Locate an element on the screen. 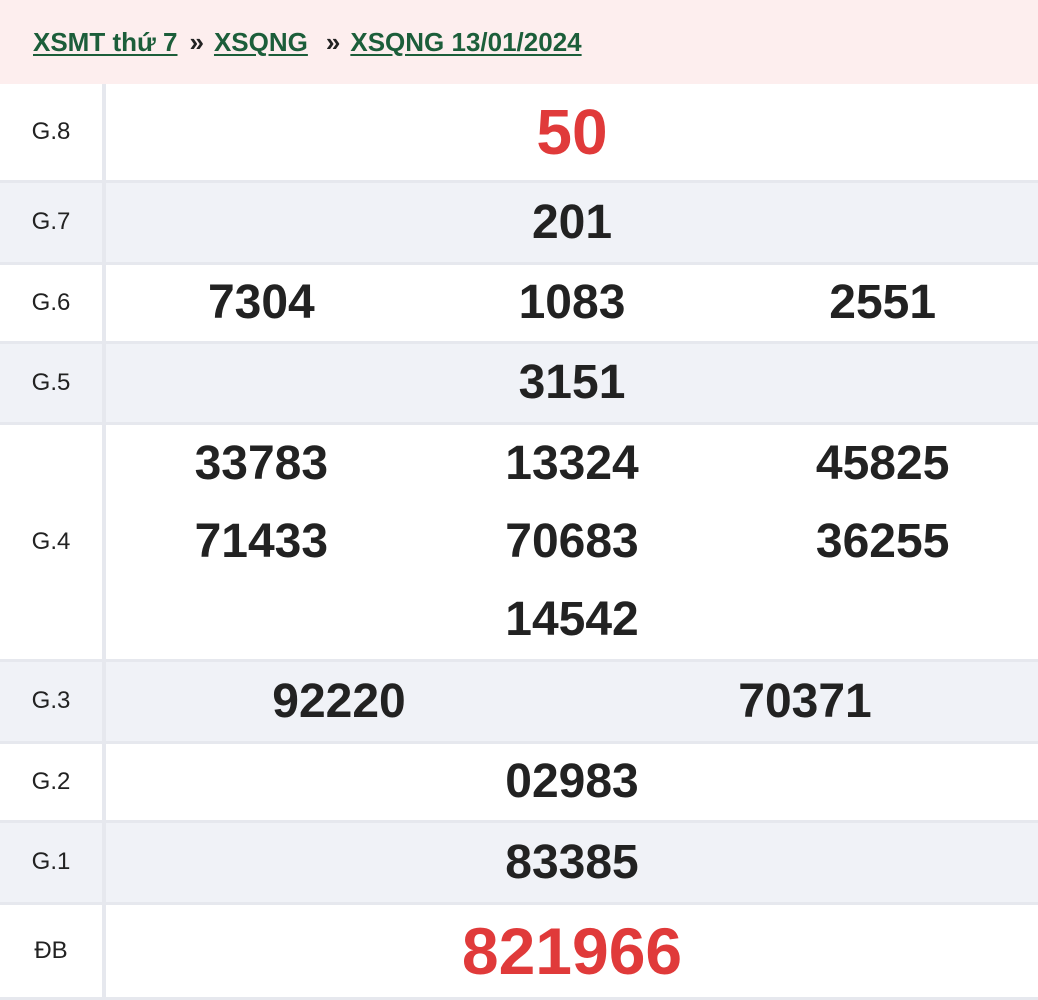 This screenshot has height=1000, width=1038. prize-label: G.2 is located at coordinates (53, 782).